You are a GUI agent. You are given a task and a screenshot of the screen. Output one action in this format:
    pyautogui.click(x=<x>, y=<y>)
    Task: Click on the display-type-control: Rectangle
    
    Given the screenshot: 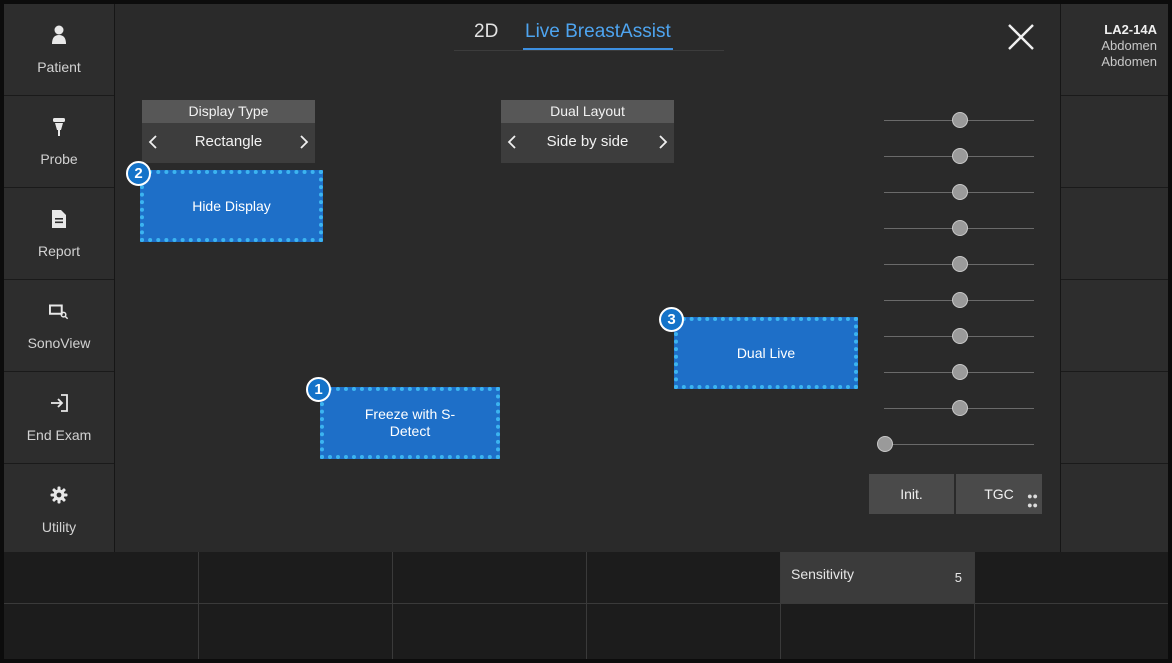 What is the action you would take?
    pyautogui.click(x=228, y=143)
    